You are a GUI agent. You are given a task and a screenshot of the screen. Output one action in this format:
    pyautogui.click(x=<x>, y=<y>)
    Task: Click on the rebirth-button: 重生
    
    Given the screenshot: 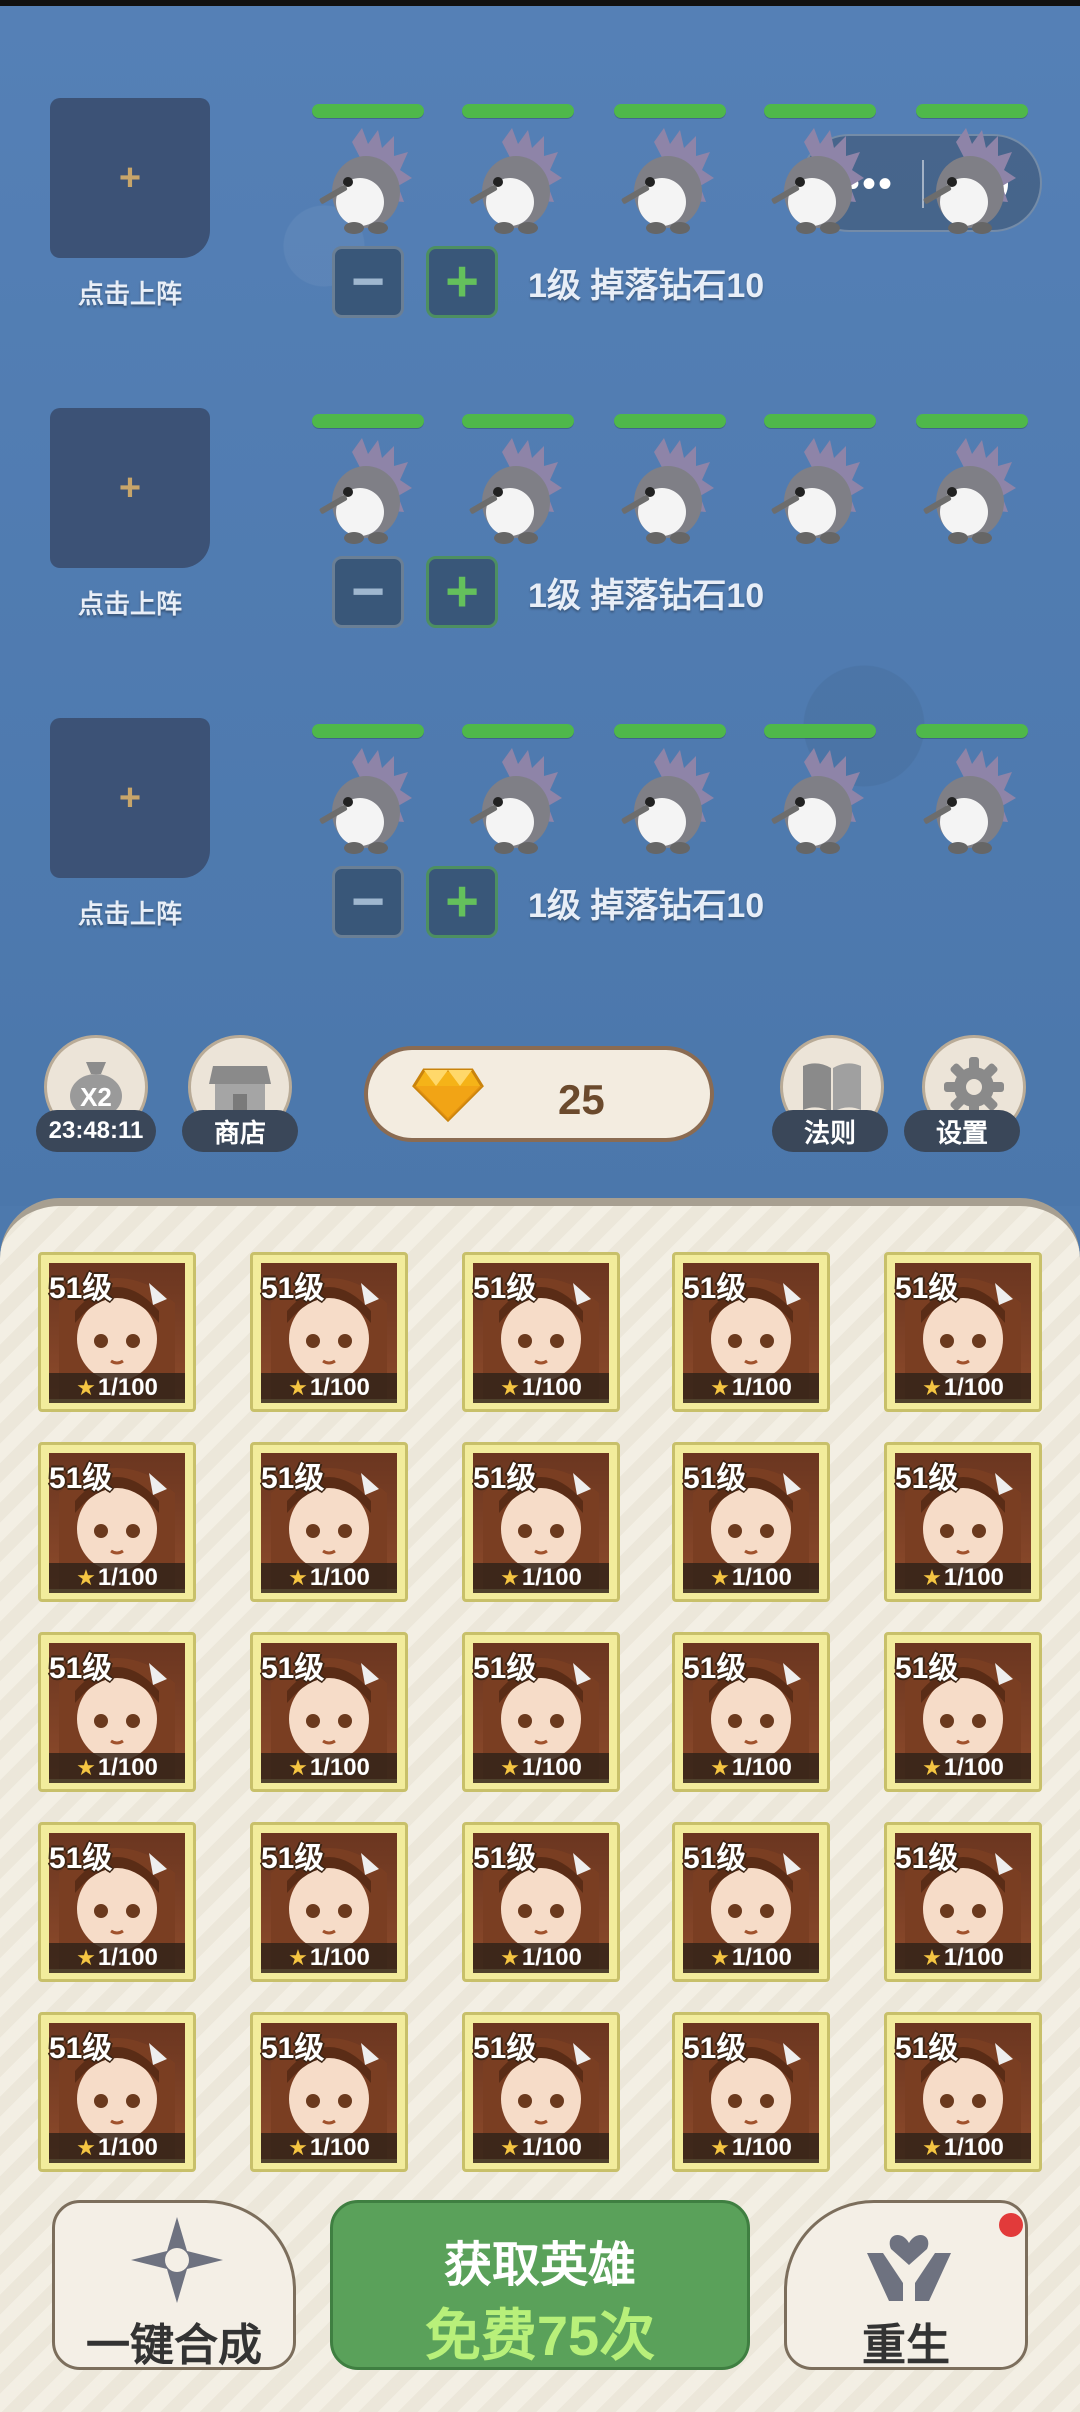 What is the action you would take?
    pyautogui.click(x=906, y=2285)
    